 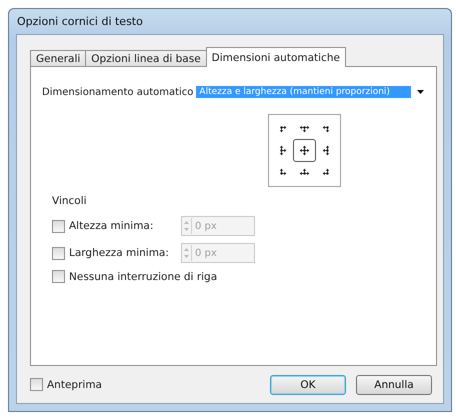 What do you see at coordinates (276, 57) in the screenshot?
I see `tab: Dimensioni automatiche` at bounding box center [276, 57].